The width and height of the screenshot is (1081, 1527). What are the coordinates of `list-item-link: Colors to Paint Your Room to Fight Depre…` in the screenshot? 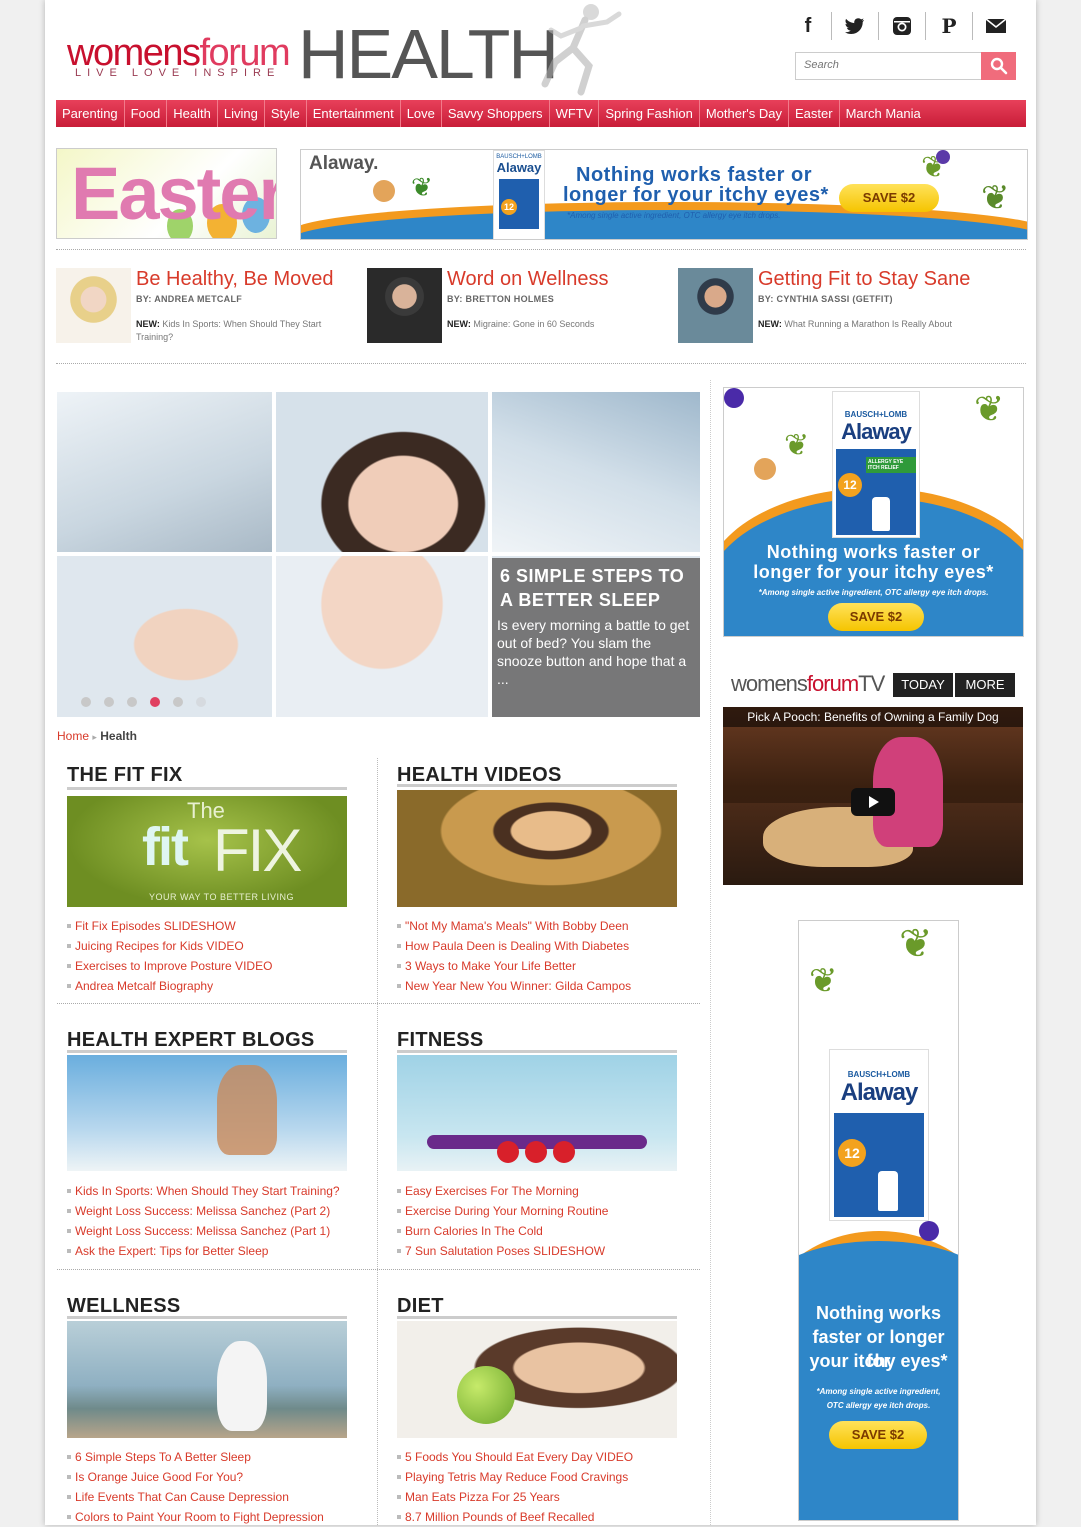 It's located at (212, 1517).